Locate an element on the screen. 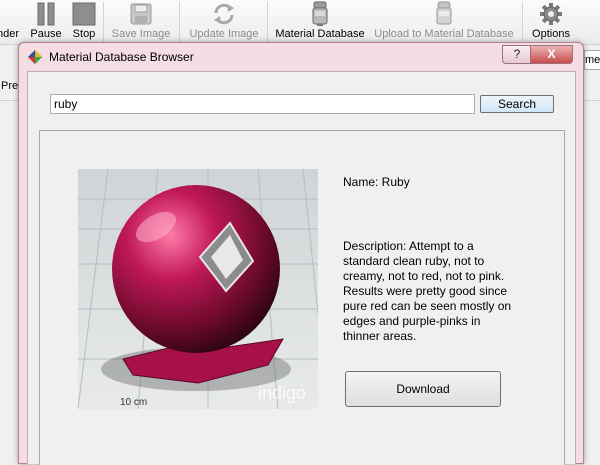 The height and width of the screenshot is (465, 600). material-database-button: Material Database is located at coordinates (320, 22).